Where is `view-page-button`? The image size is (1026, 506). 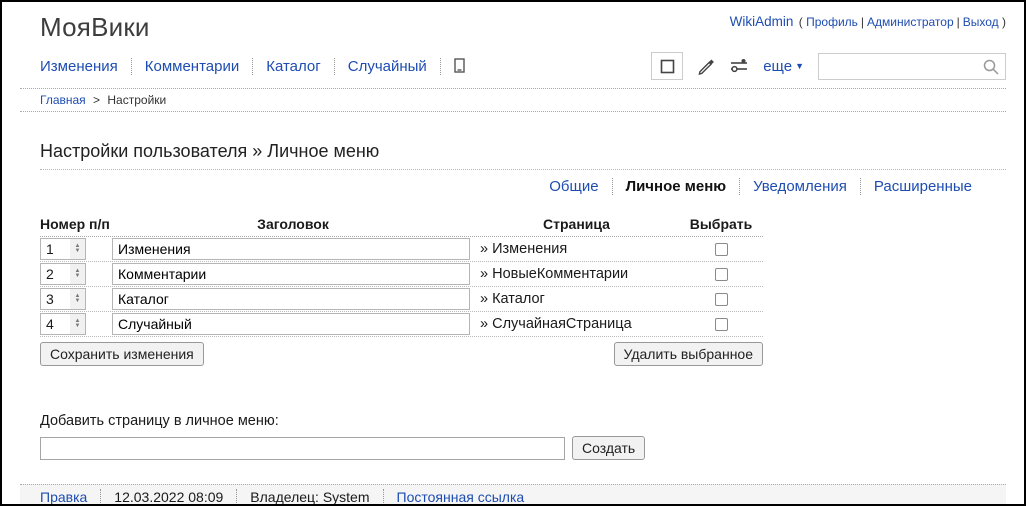 view-page-button is located at coordinates (667, 66).